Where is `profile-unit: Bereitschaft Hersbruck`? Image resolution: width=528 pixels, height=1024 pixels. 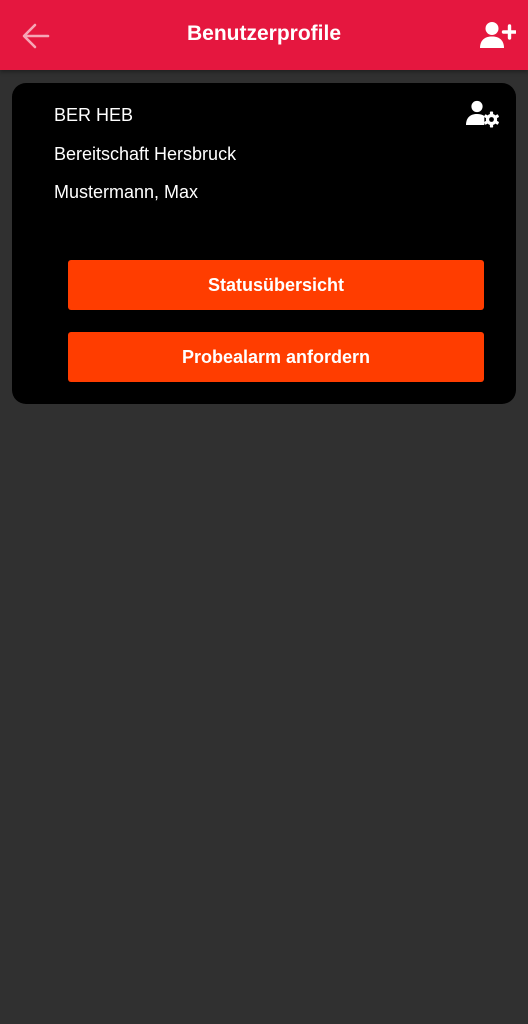 profile-unit: Bereitschaft Hersbruck is located at coordinates (145, 154).